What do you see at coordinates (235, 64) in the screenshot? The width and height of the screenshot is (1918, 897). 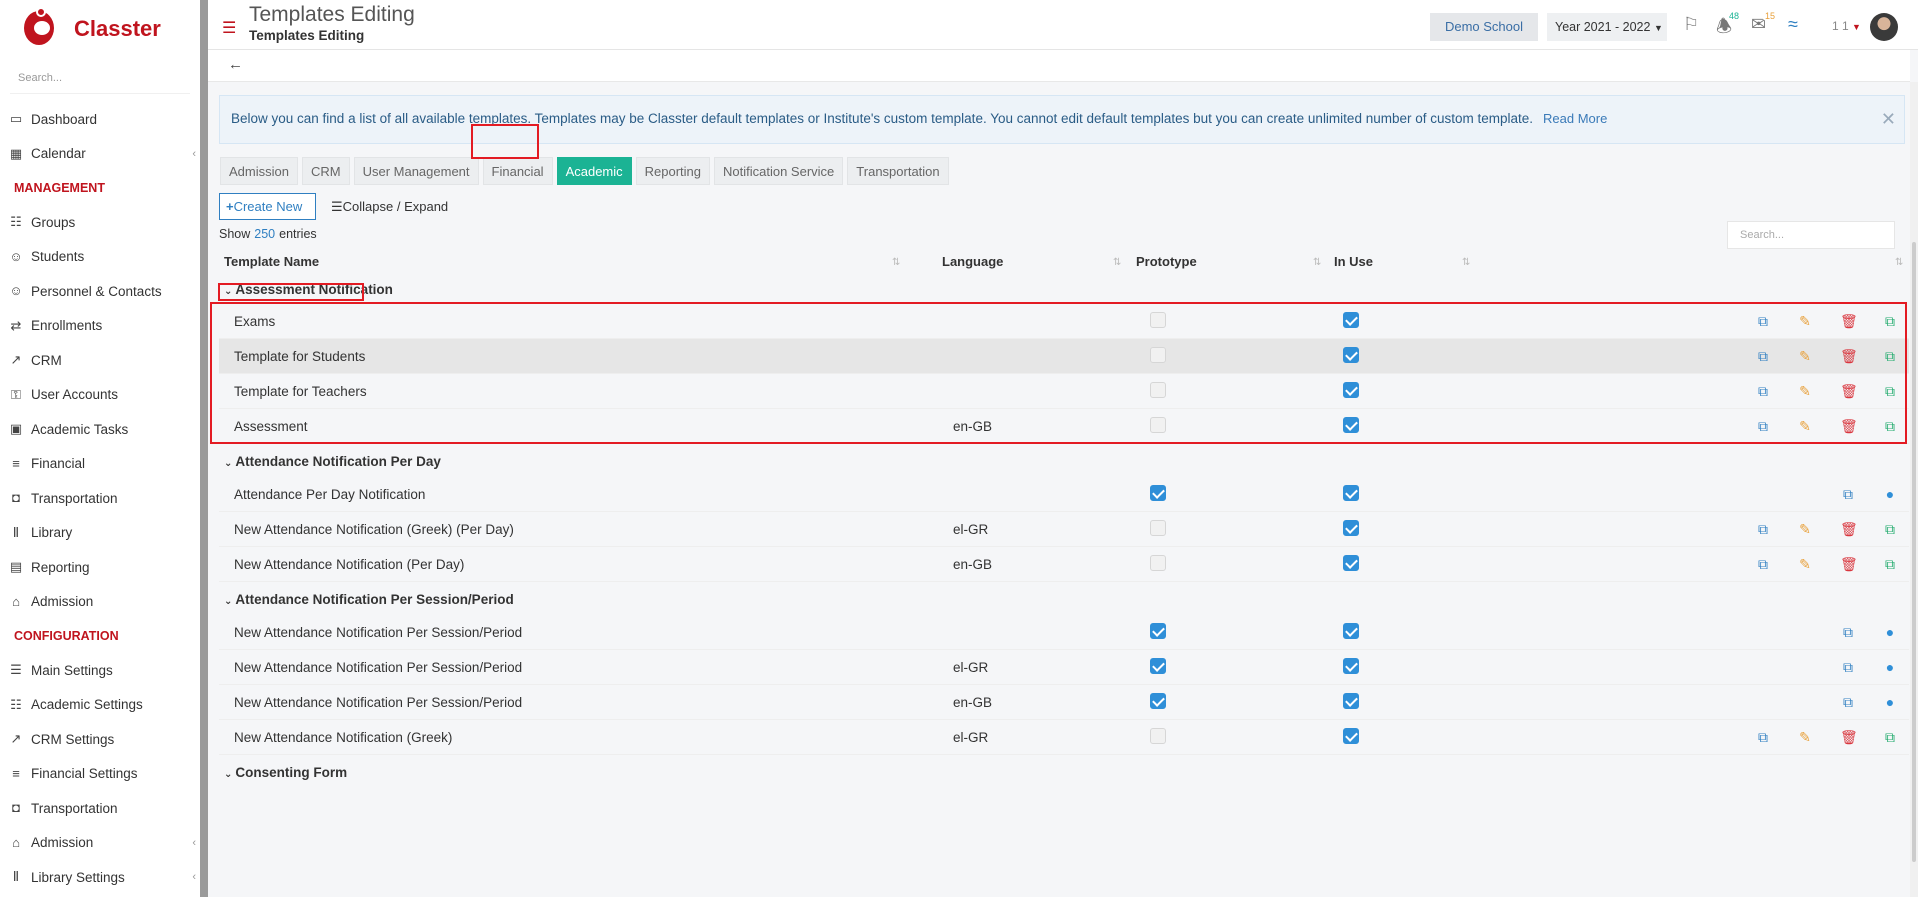 I see `back-arrow-icon: ←` at bounding box center [235, 64].